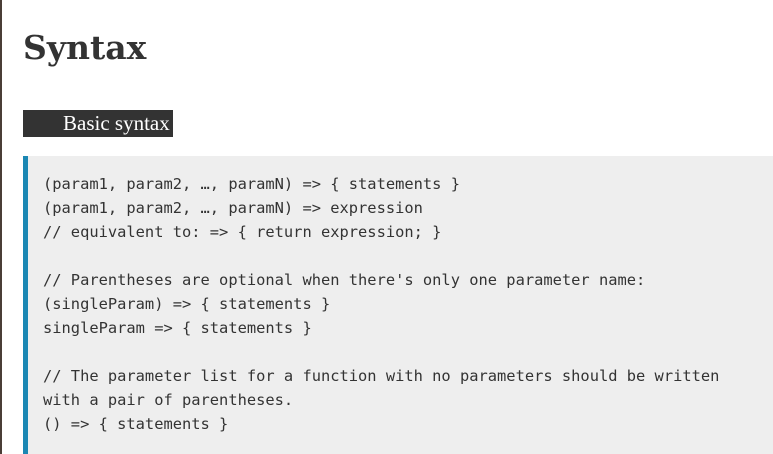 The image size is (773, 454). I want to click on code-line: with a pair of parentheses., so click(168, 400).